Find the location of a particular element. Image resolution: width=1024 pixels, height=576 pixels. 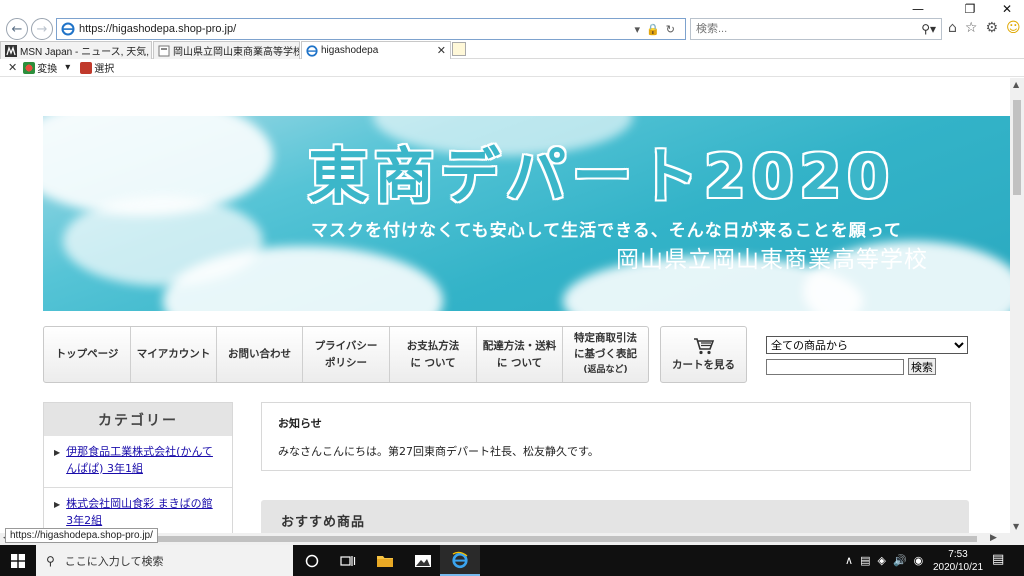

new-tab-button is located at coordinates (459, 49).